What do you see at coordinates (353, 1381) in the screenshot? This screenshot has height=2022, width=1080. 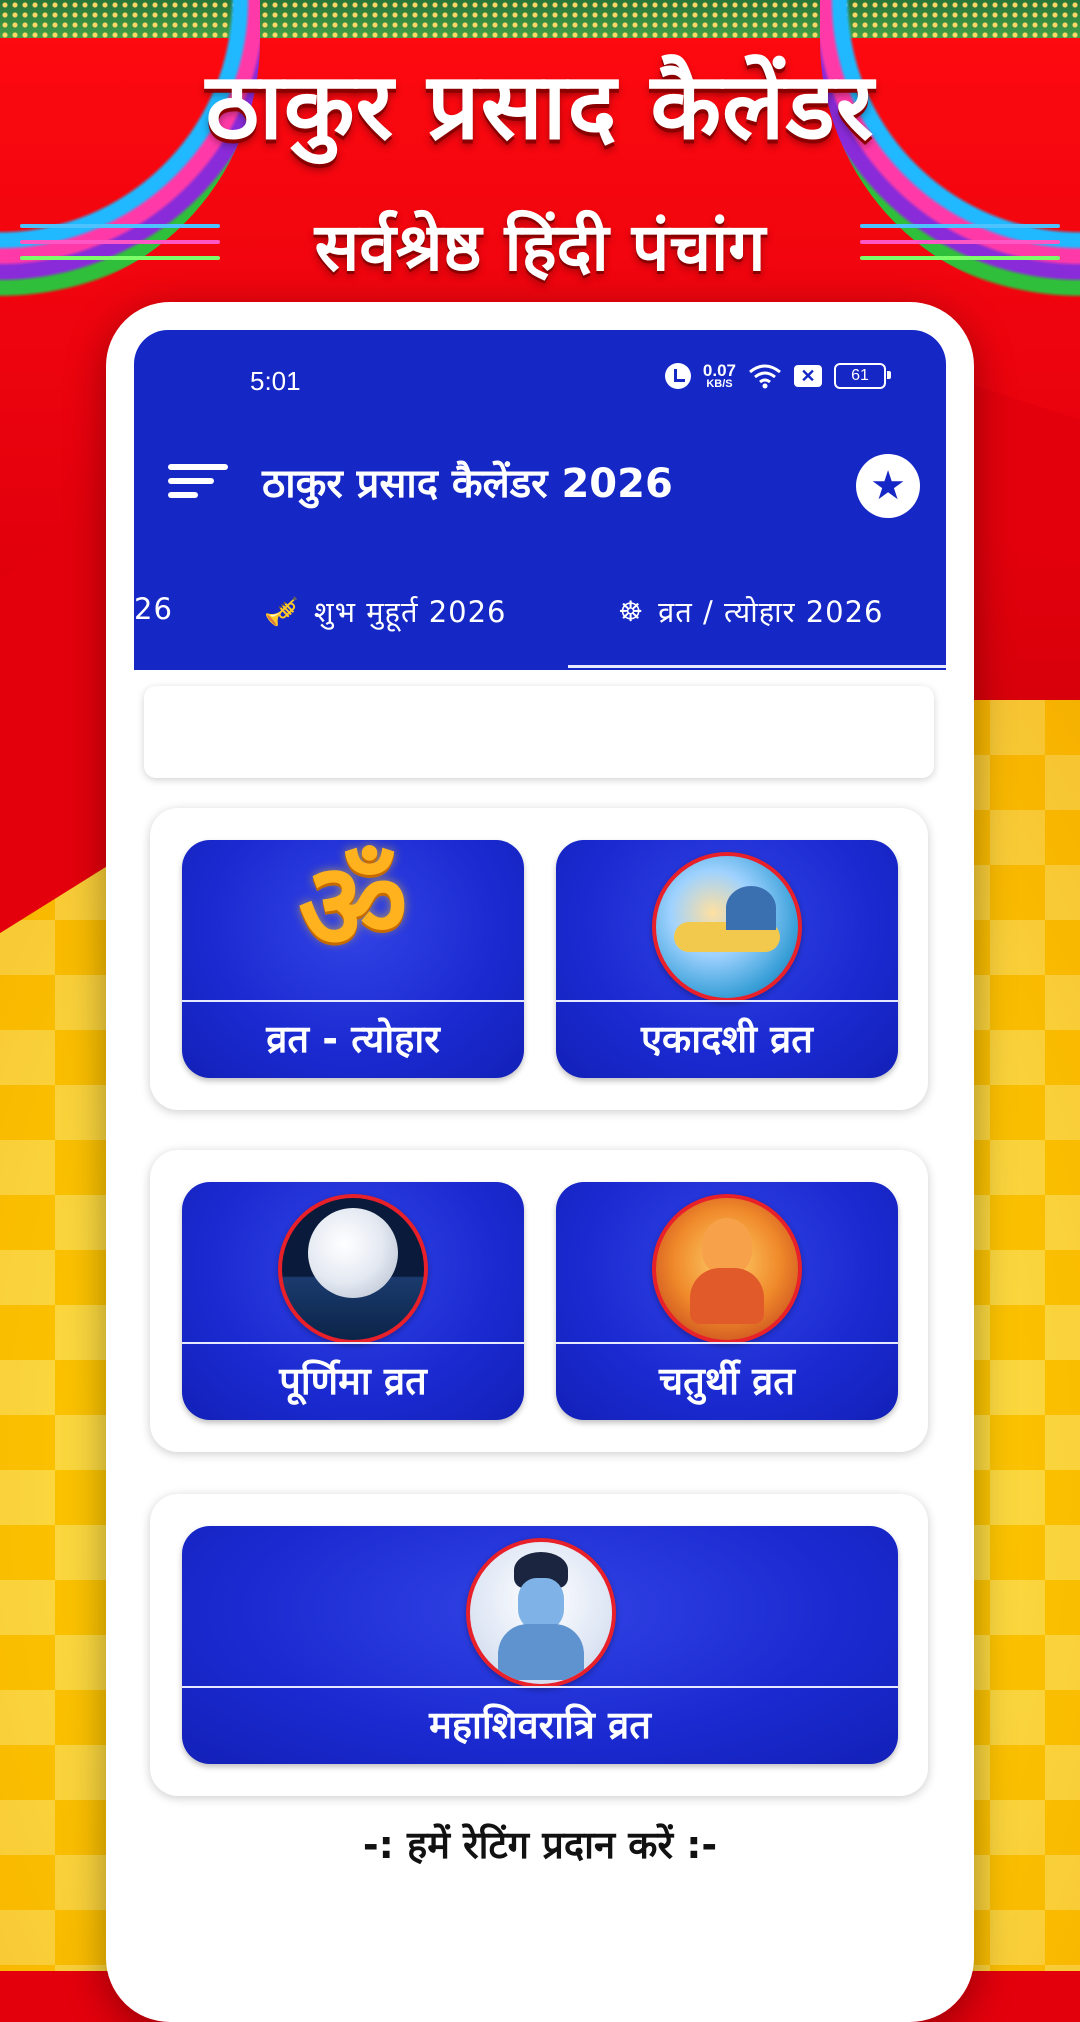 I see `purnima-label: पूर्णिमा व्रत` at bounding box center [353, 1381].